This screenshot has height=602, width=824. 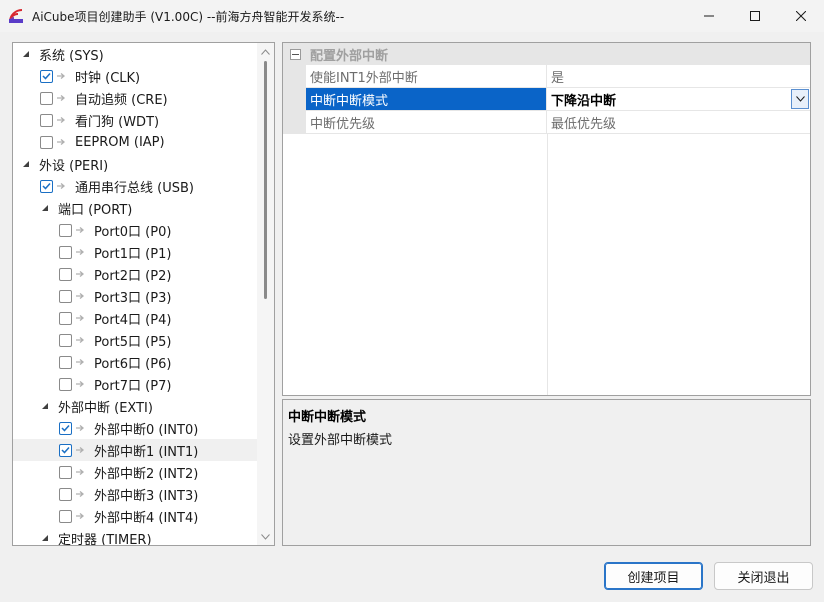 I want to click on property-value: 是, so click(x=678, y=76).